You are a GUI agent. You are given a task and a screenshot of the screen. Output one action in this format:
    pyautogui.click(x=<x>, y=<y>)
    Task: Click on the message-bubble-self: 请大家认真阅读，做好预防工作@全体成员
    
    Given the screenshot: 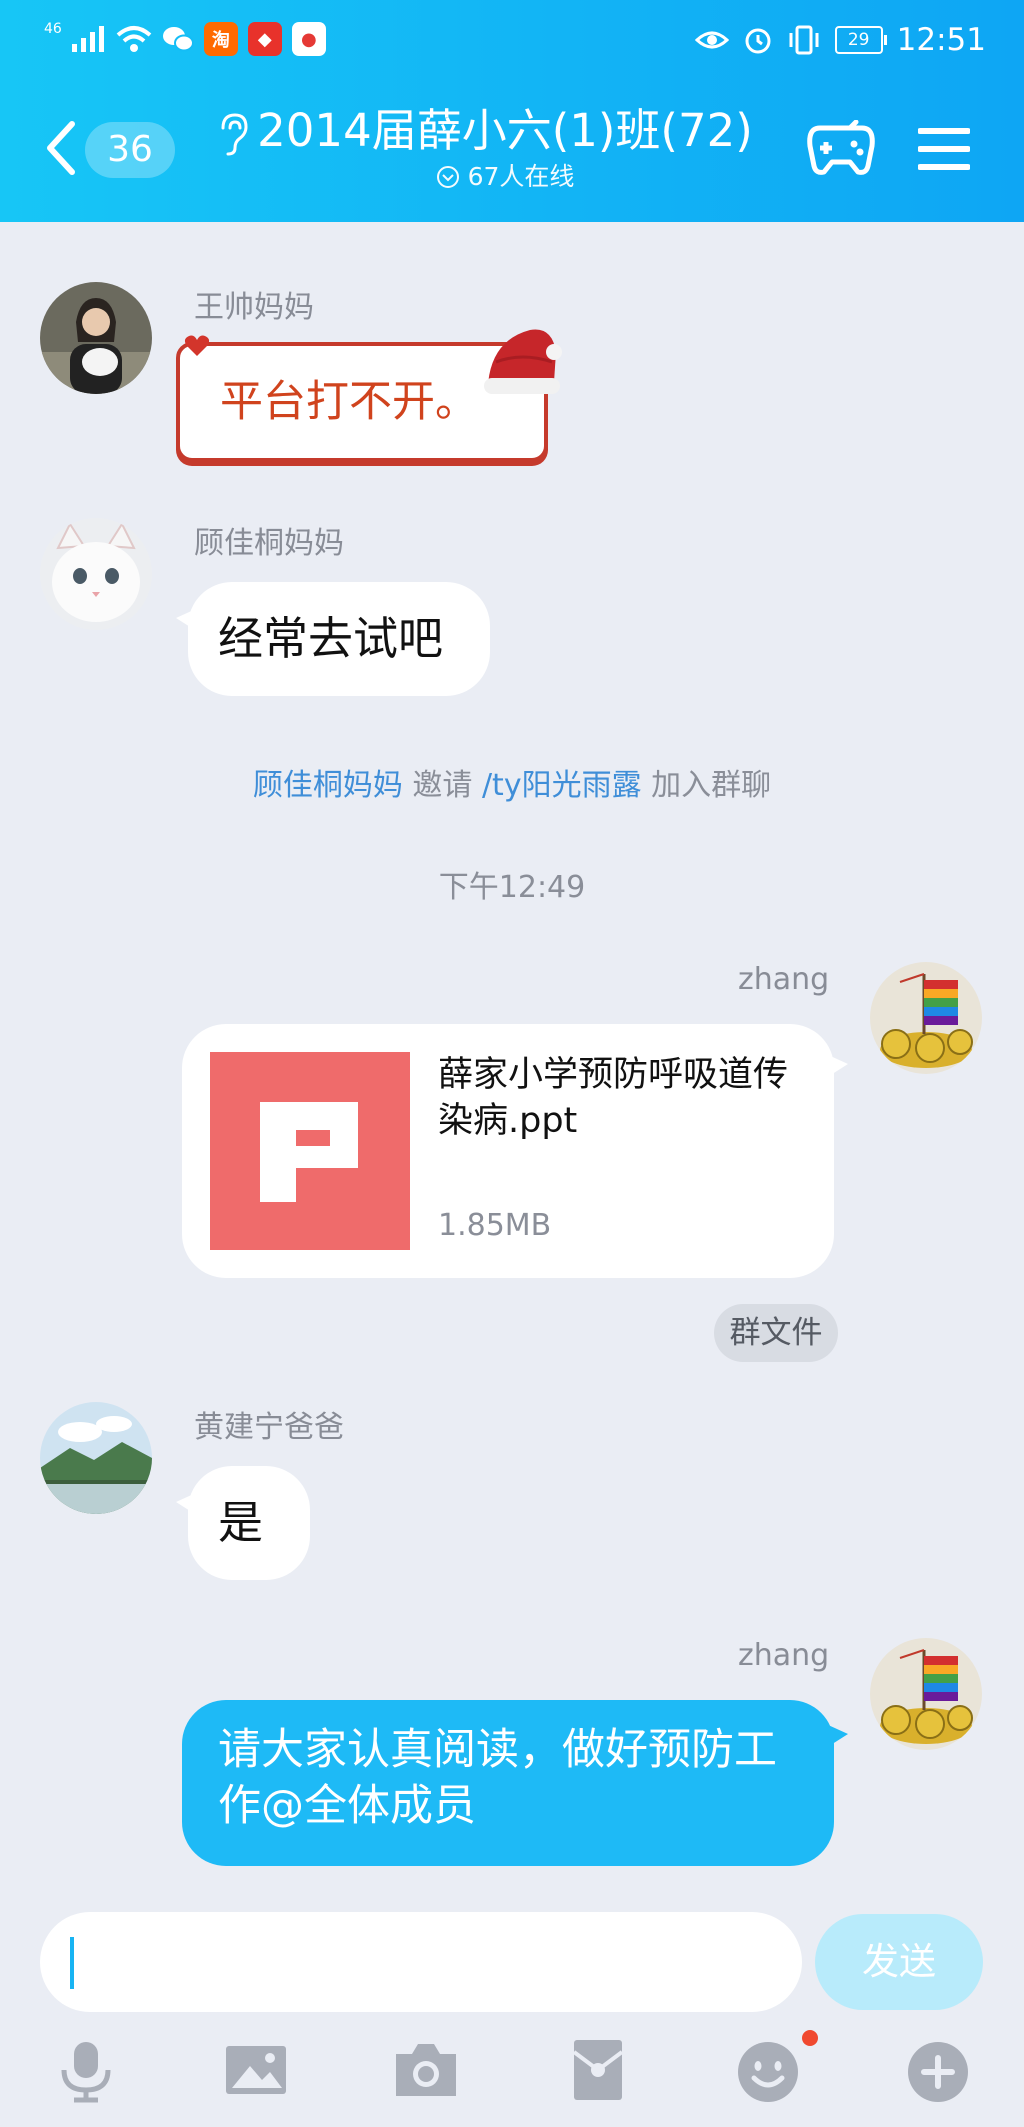 What is the action you would take?
    pyautogui.click(x=515, y=1783)
    